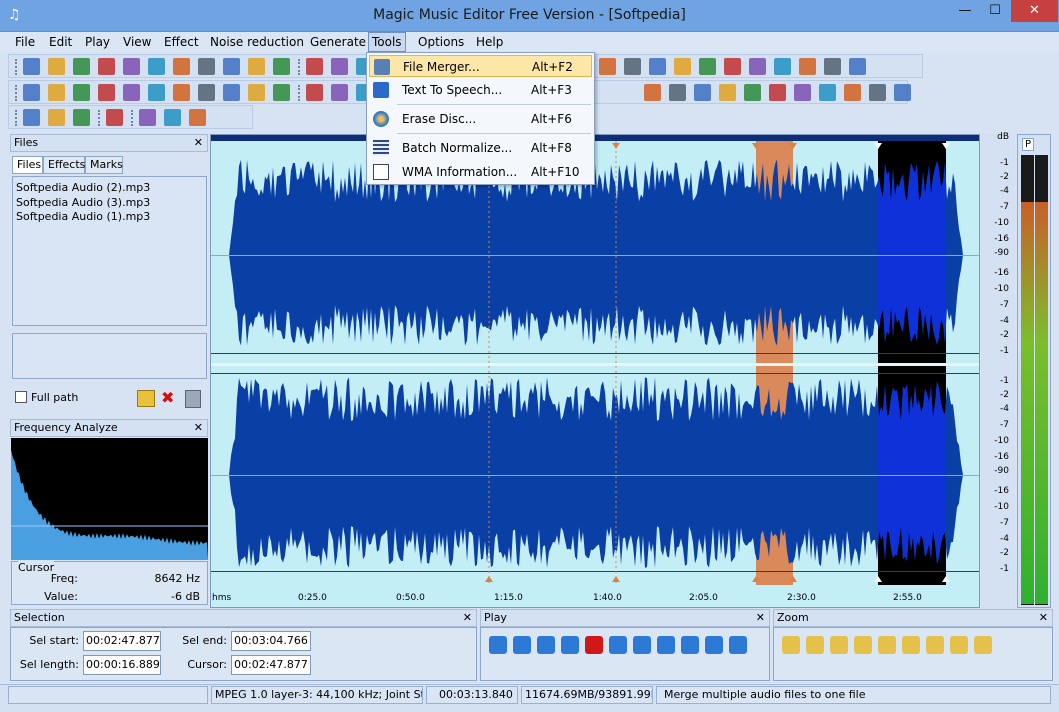  Describe the element at coordinates (25, 42) in the screenshot. I see `menu-file: File` at that location.